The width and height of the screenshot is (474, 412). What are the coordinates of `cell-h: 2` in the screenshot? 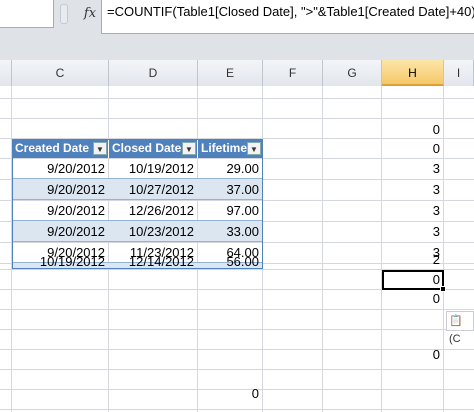 It's located at (413, 260).